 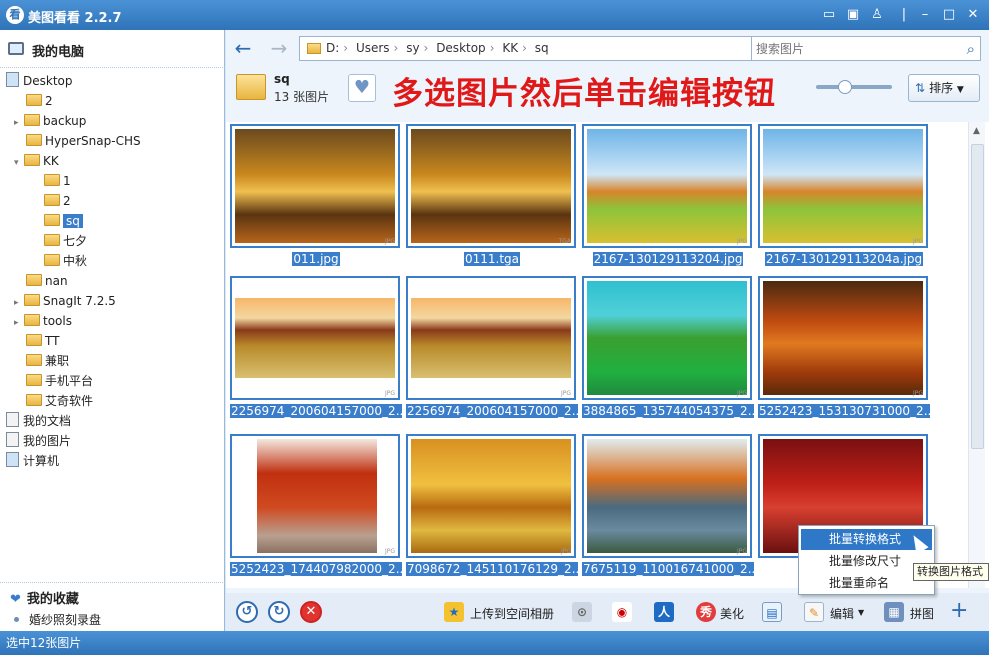 What do you see at coordinates (861, 612) in the screenshot?
I see `chevron-down-icon: ▼` at bounding box center [861, 612].